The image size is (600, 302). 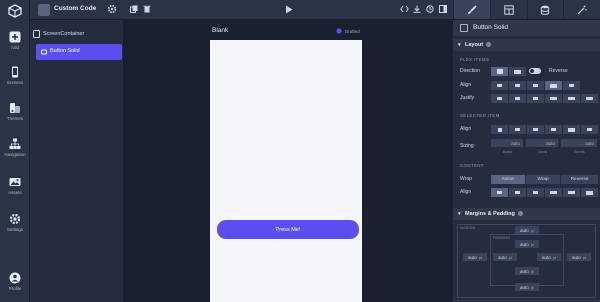 What do you see at coordinates (579, 143) in the screenshot?
I see `sizing-shrink-input: auto` at bounding box center [579, 143].